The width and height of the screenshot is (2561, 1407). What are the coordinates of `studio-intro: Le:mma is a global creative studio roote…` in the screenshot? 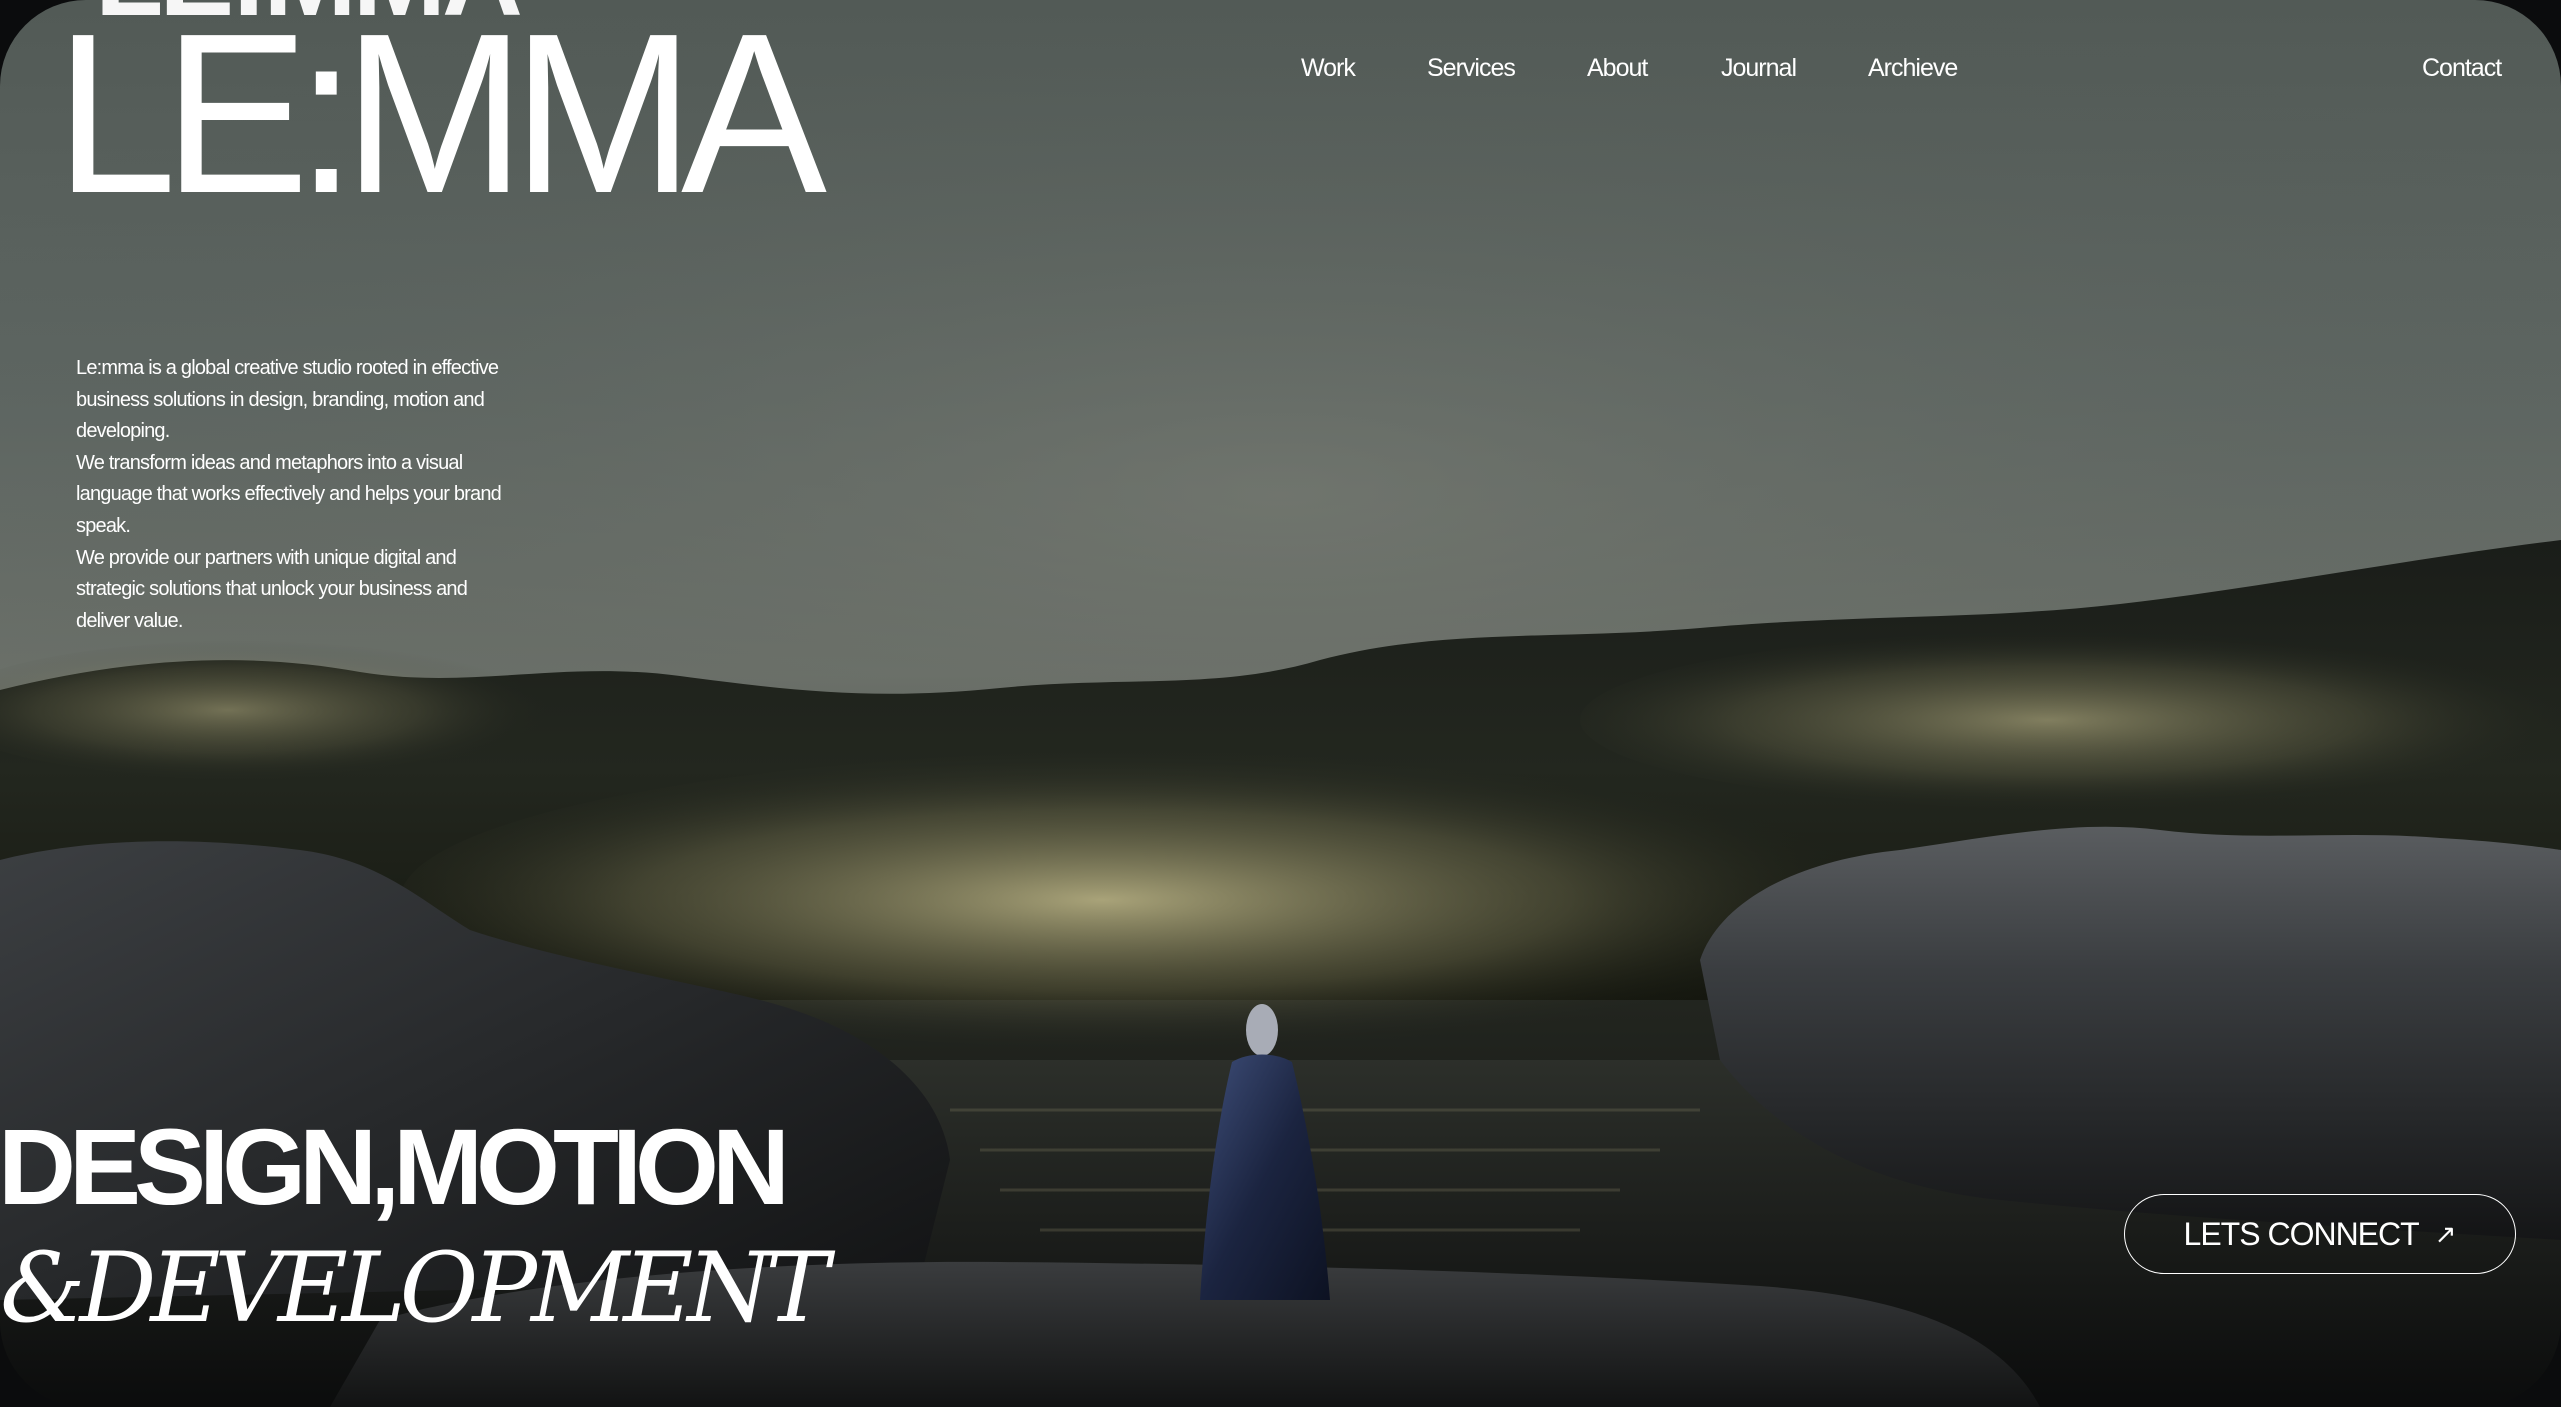 It's located at (298, 495).